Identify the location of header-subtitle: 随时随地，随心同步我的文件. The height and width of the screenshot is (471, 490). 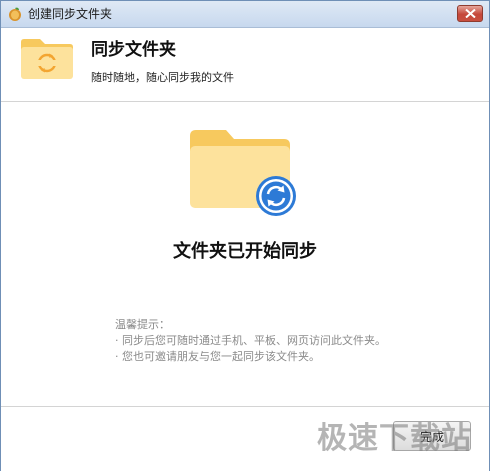
(162, 77).